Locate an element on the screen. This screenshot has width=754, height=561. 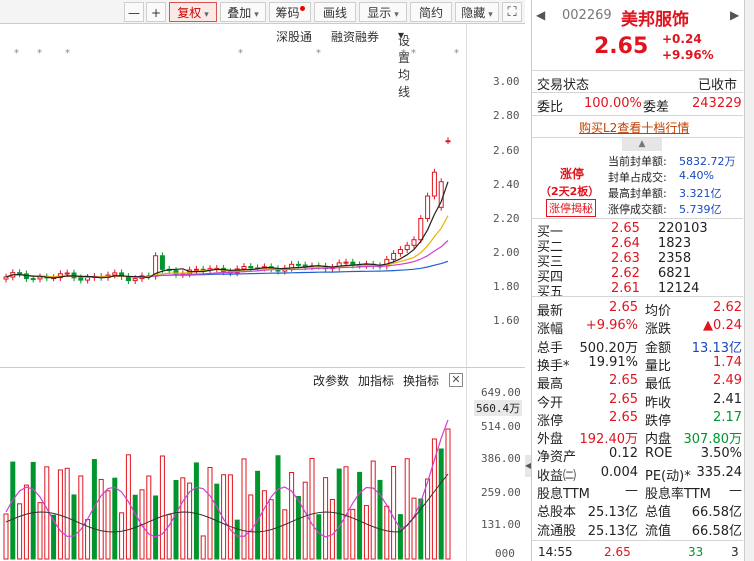
prev-stock-arrow: ◀ is located at coordinates (540, 15).